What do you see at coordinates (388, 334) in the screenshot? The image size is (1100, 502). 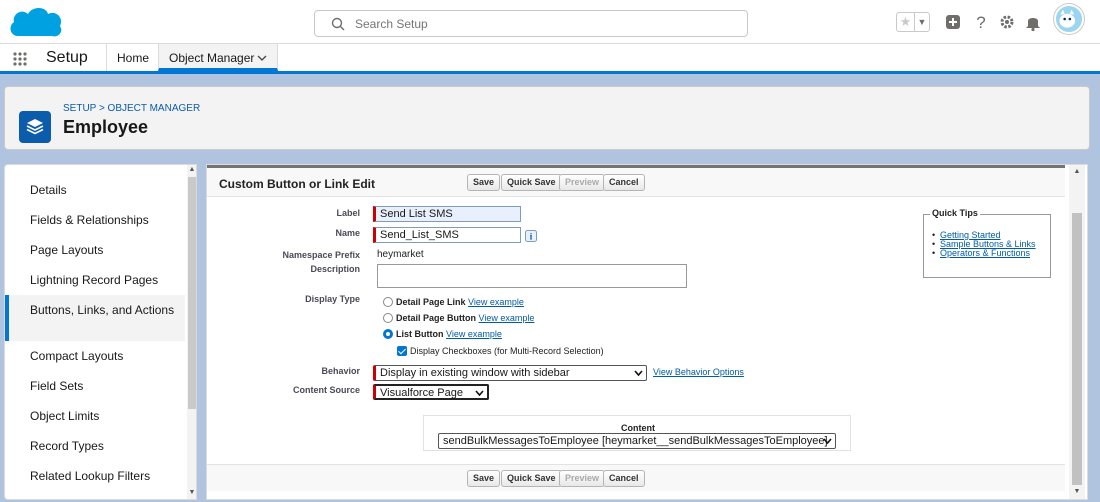 I see `radio-button-selected` at bounding box center [388, 334].